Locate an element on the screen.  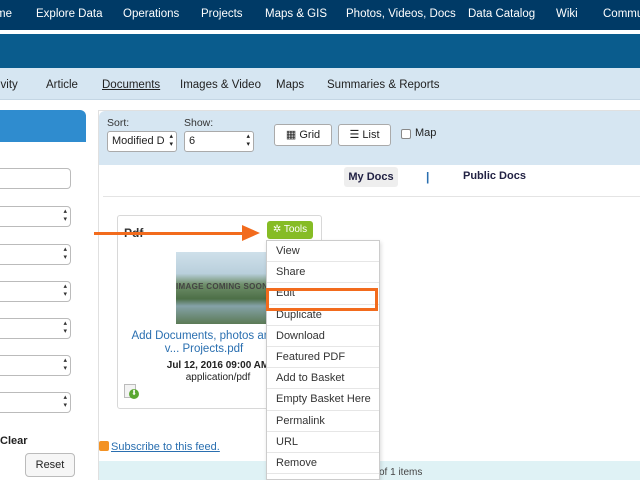
sort-label: Sort: is located at coordinates (118, 123).